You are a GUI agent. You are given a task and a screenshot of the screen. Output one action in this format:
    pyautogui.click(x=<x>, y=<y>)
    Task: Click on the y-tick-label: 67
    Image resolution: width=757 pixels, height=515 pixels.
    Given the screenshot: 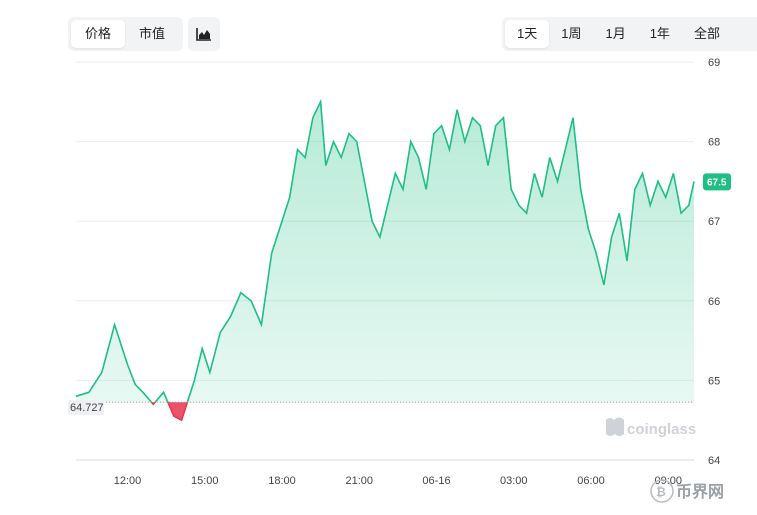 What is the action you would take?
    pyautogui.click(x=714, y=222)
    